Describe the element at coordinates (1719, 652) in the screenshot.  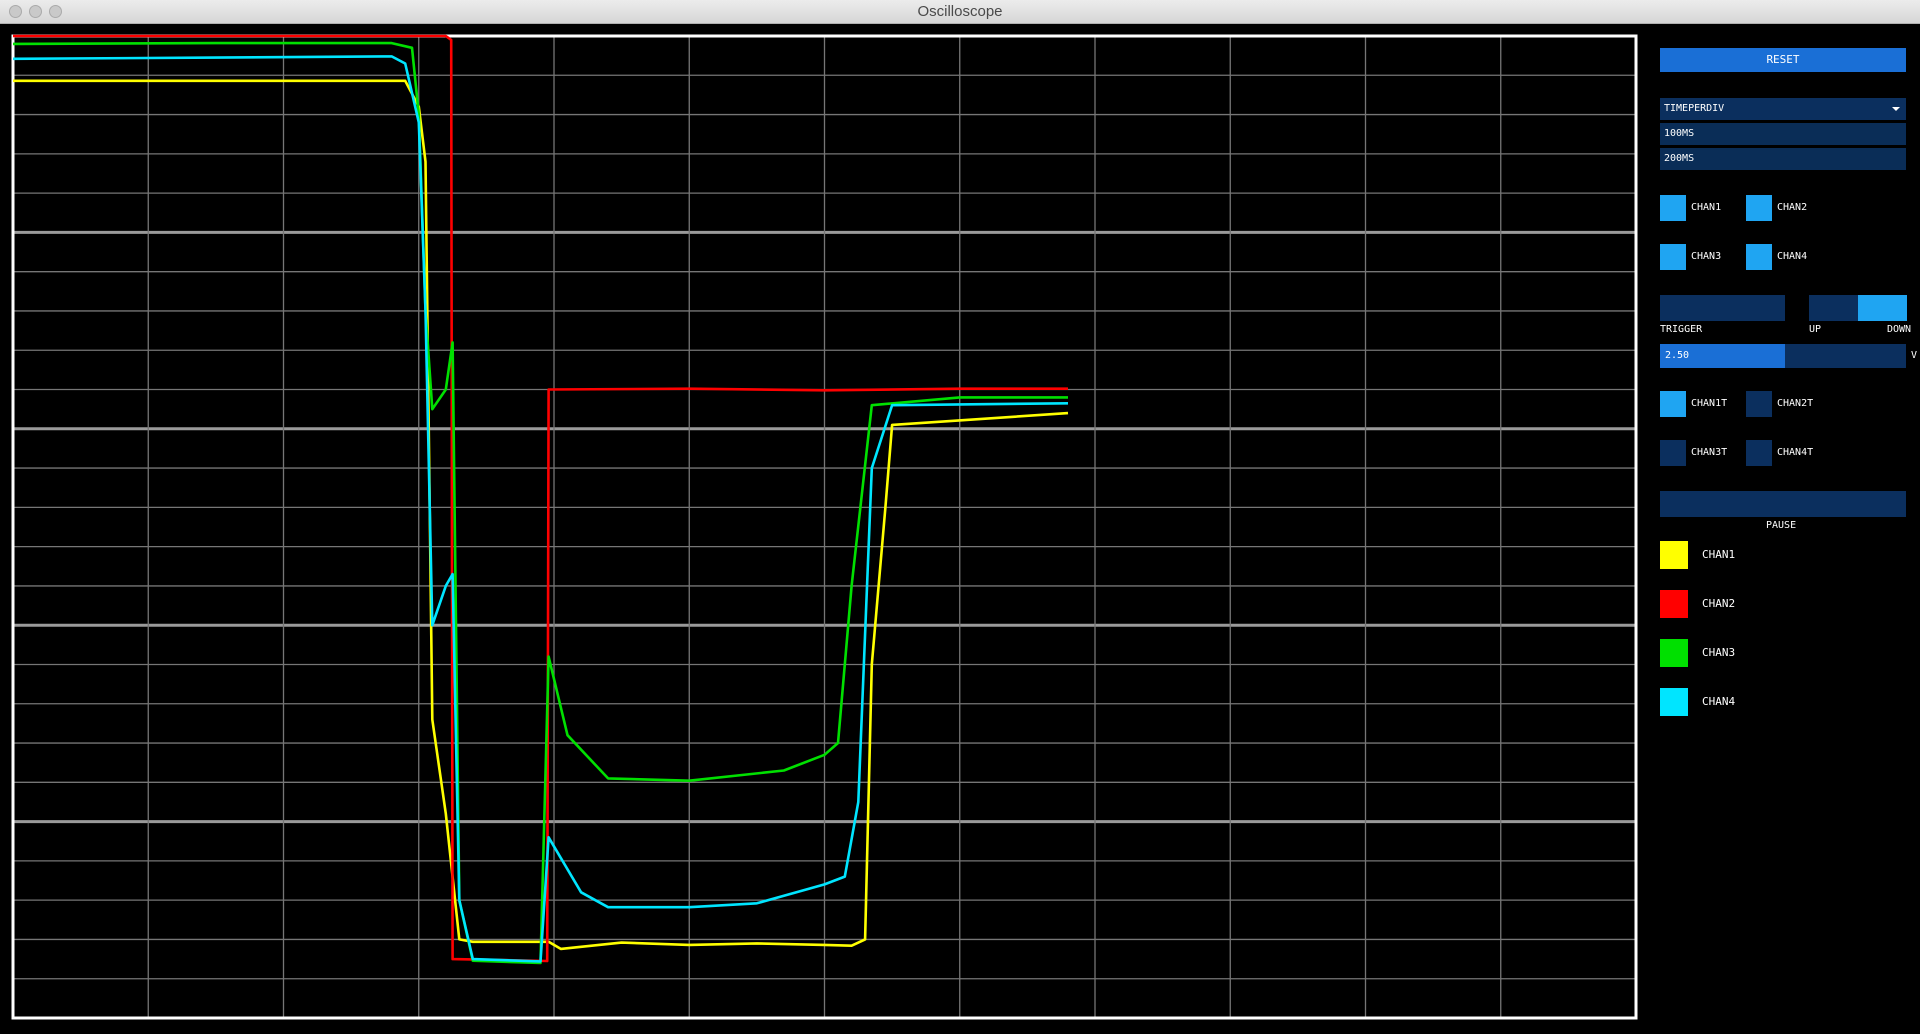
I see `legend-label: CHAN3` at that location.